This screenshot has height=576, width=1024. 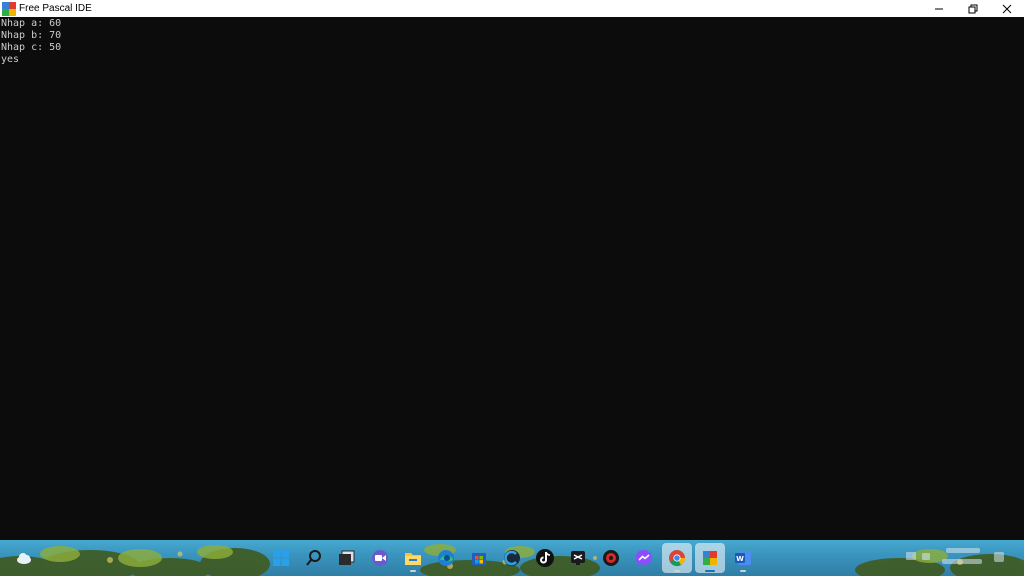 What do you see at coordinates (710, 571) in the screenshot?
I see `active-indicator` at bounding box center [710, 571].